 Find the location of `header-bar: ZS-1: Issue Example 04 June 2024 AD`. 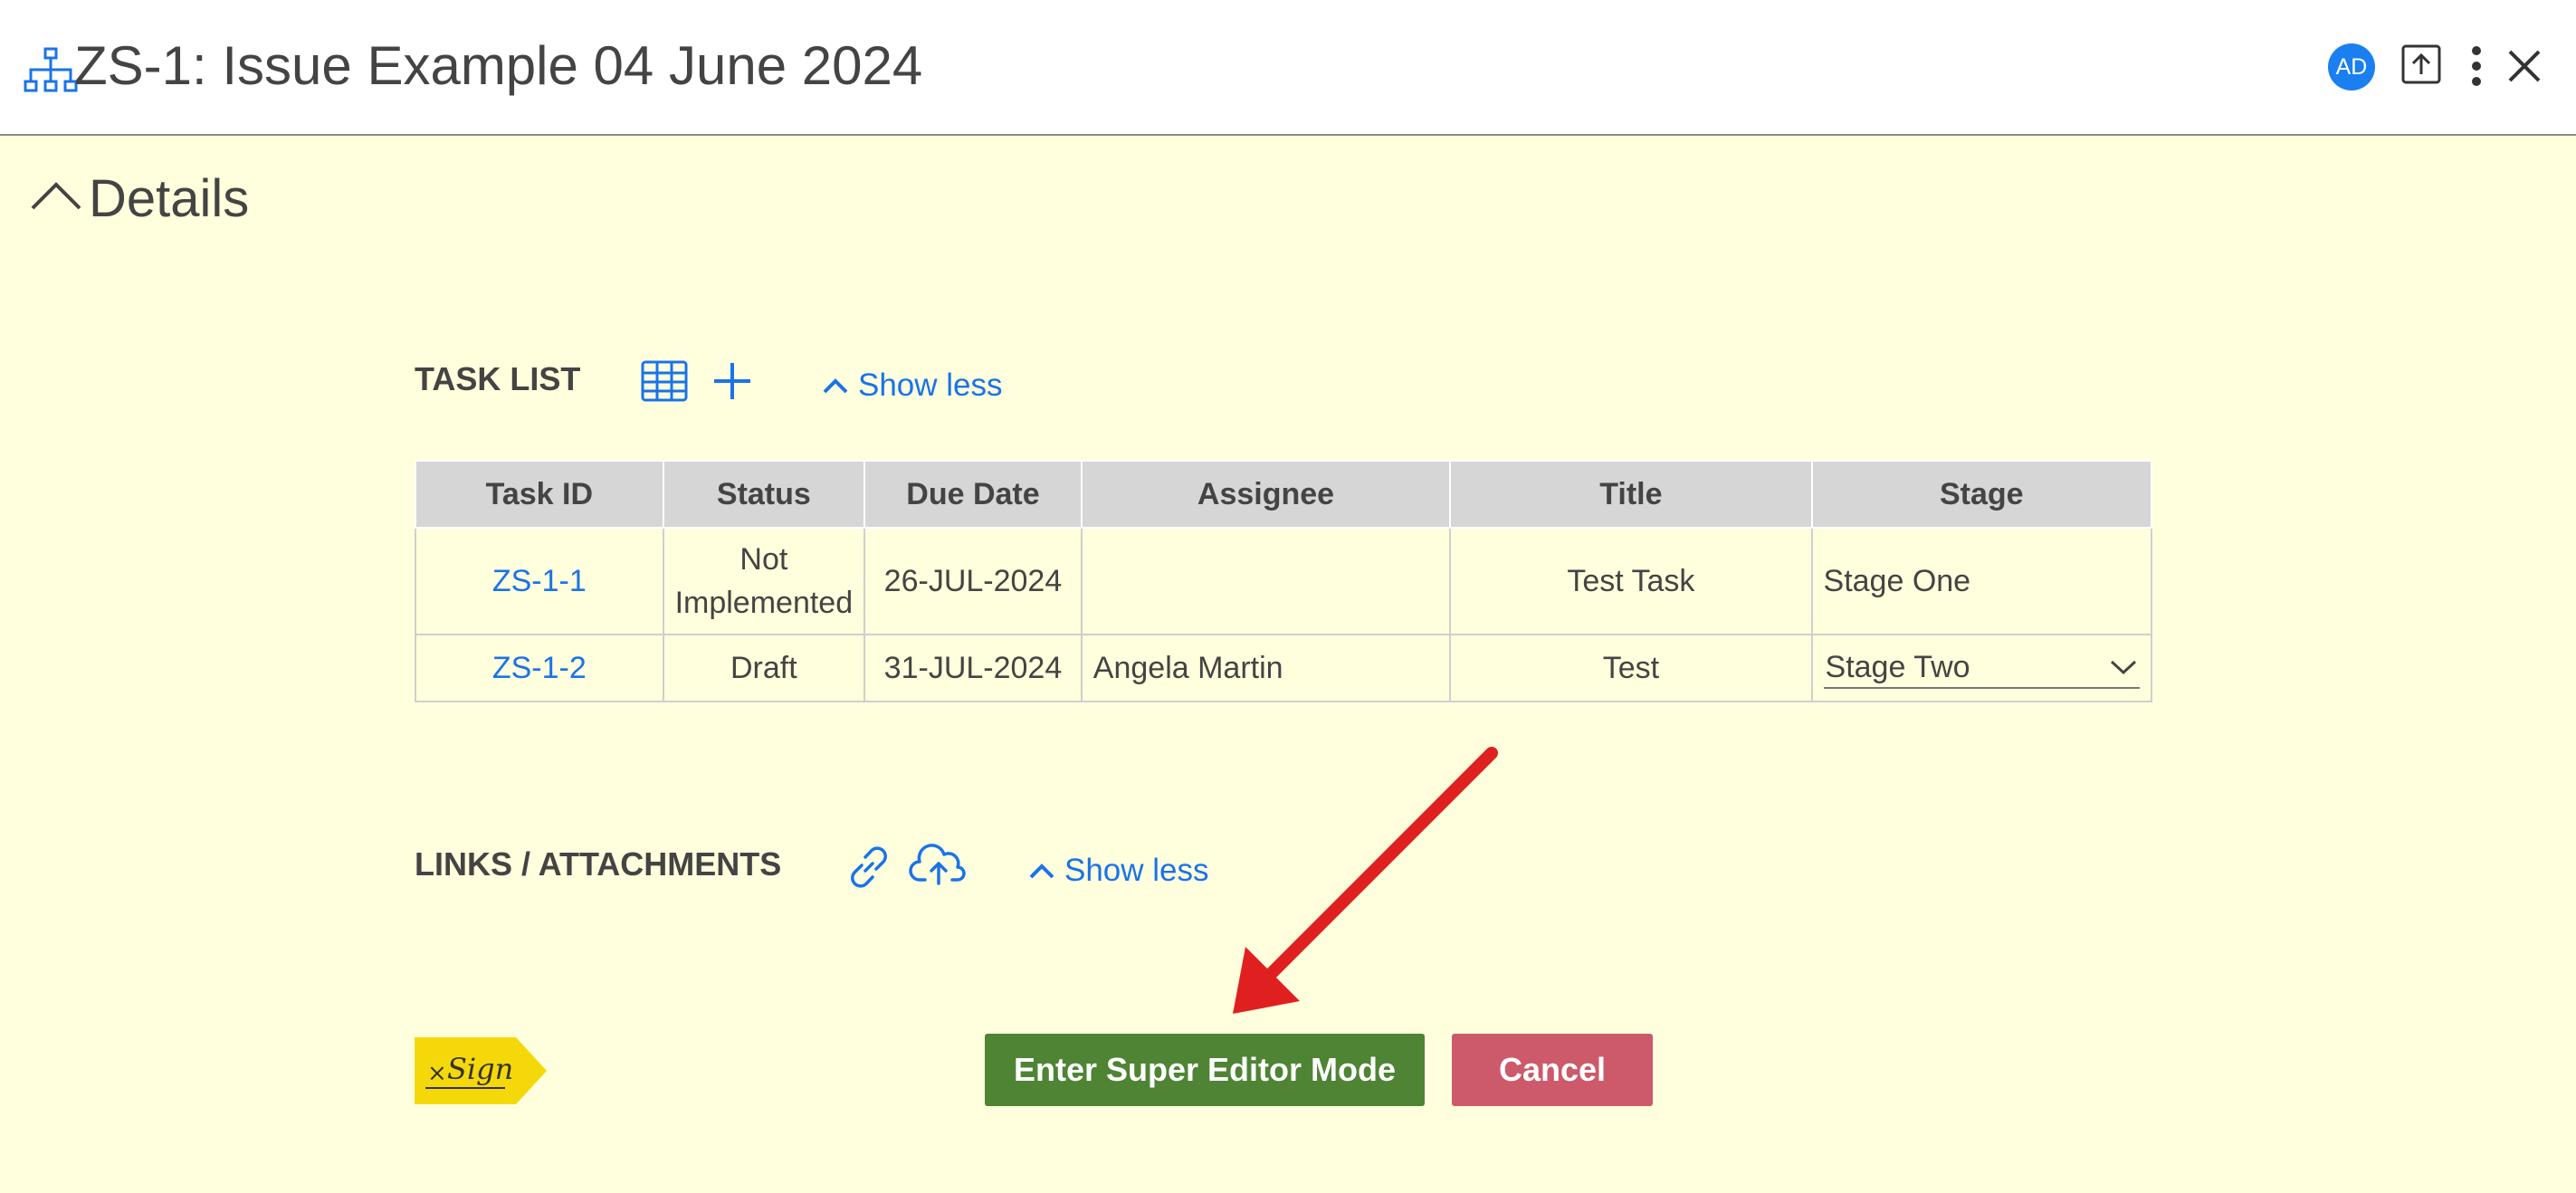

header-bar: ZS-1: Issue Example 04 June 2024 AD is located at coordinates (1288, 68).